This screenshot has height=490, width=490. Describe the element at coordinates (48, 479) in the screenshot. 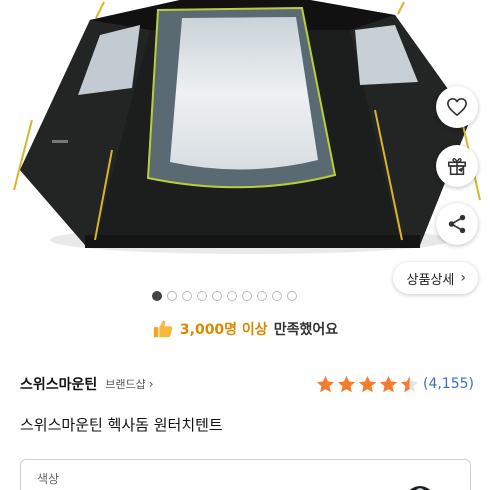

I see `option-label: 색상` at that location.